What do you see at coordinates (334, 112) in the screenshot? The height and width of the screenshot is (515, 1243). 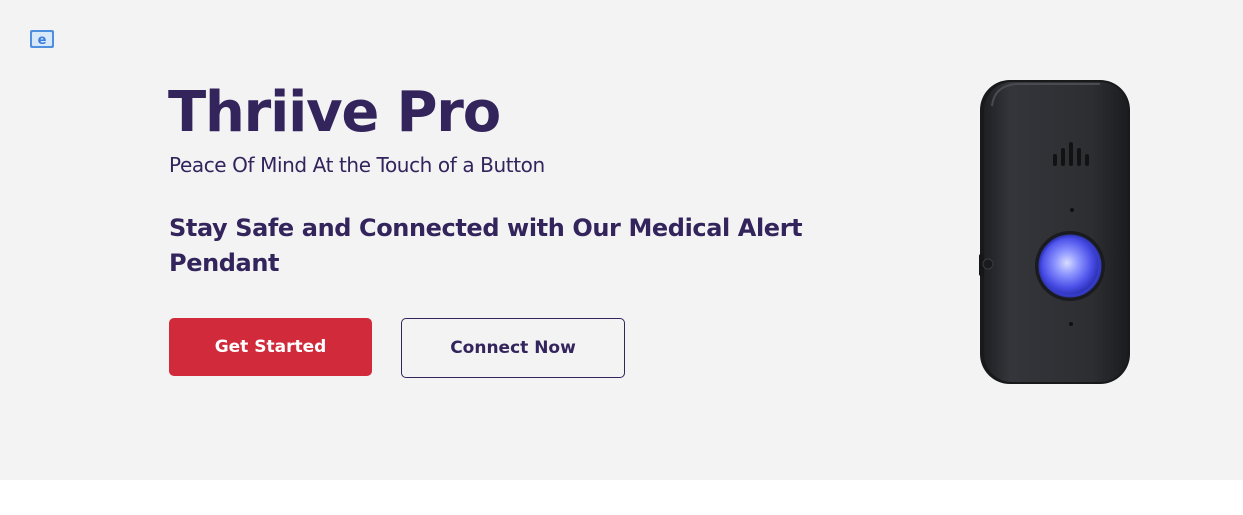 I see `page-title: Thriive Pro` at bounding box center [334, 112].